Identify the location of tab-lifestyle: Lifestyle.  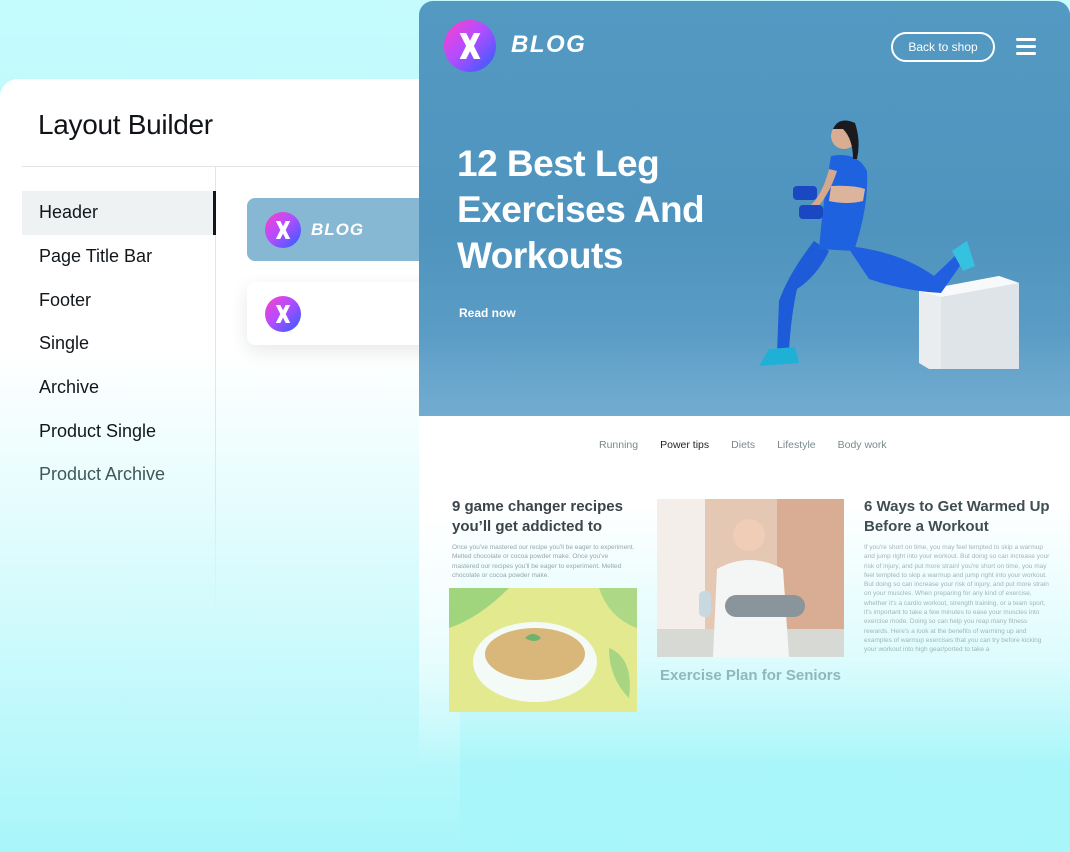
(796, 445).